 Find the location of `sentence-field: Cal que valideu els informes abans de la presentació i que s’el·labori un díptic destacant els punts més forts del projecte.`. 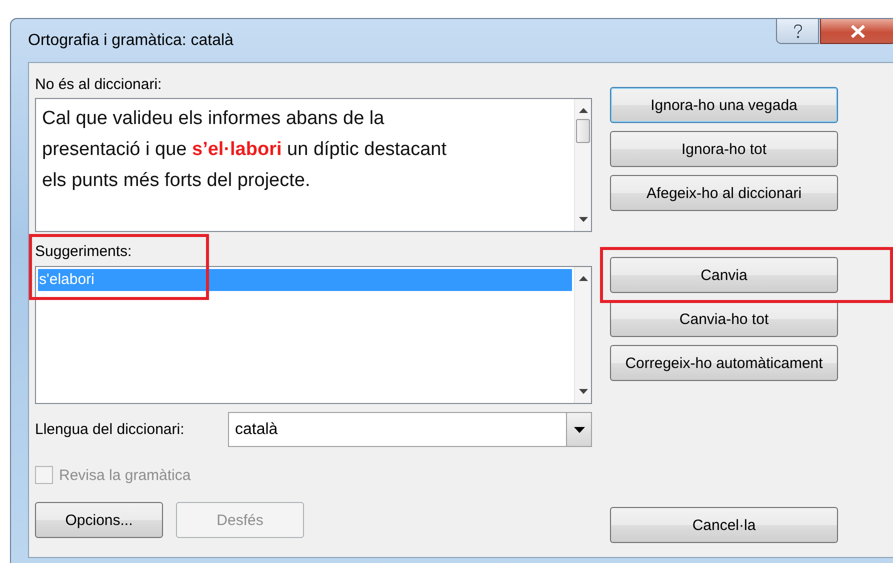

sentence-field: Cal que valideu els informes abans de la presentació i que s’el·labori un díptic destacant els punts més forts del projecte. is located at coordinates (313, 165).